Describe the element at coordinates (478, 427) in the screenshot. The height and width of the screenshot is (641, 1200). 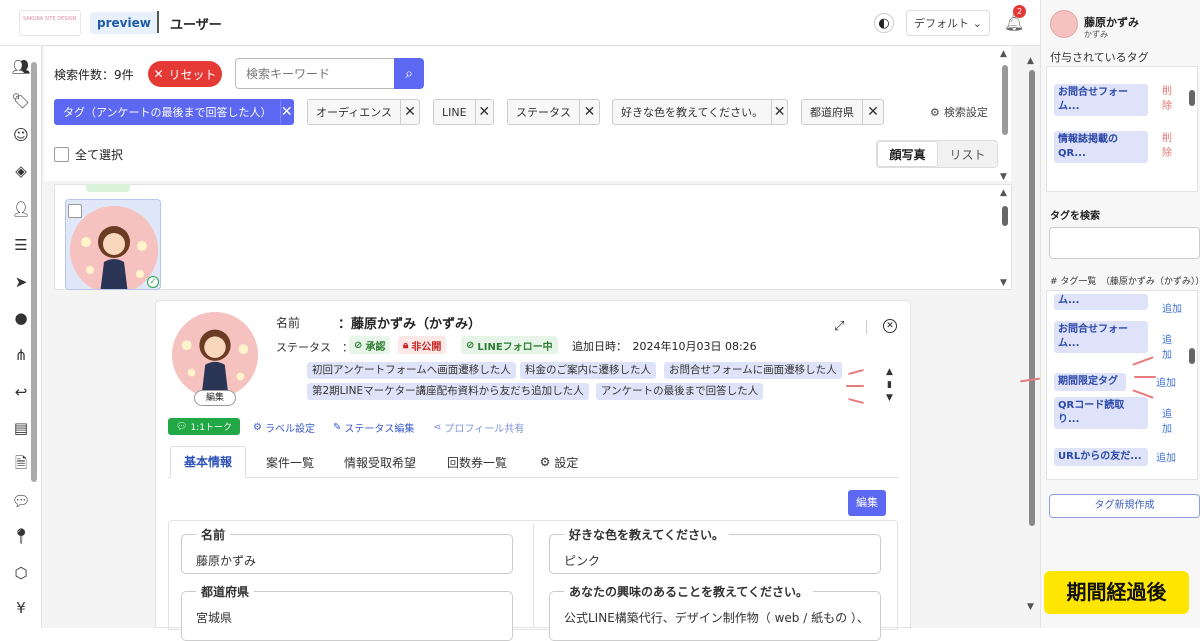
I see `profile-share-button: ⋖ プロフィール共有` at that location.